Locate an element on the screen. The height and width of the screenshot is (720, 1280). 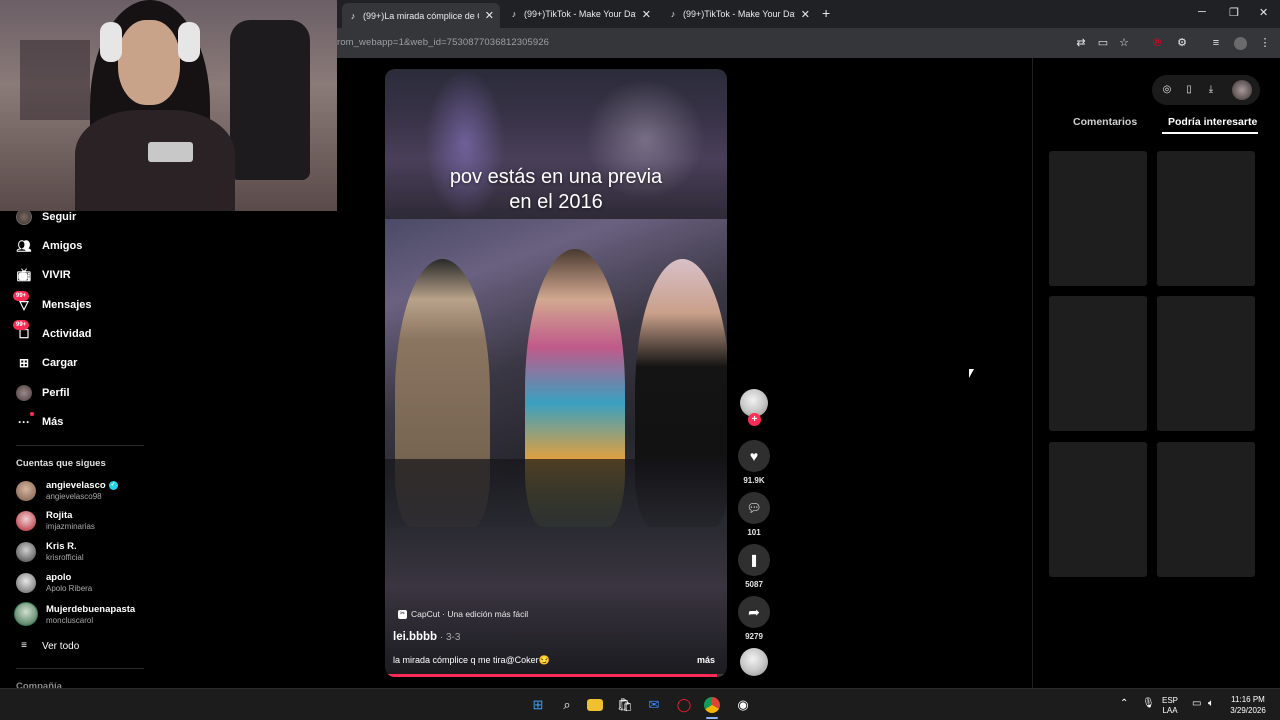
share-button: ➦ is located at coordinates (754, 612).